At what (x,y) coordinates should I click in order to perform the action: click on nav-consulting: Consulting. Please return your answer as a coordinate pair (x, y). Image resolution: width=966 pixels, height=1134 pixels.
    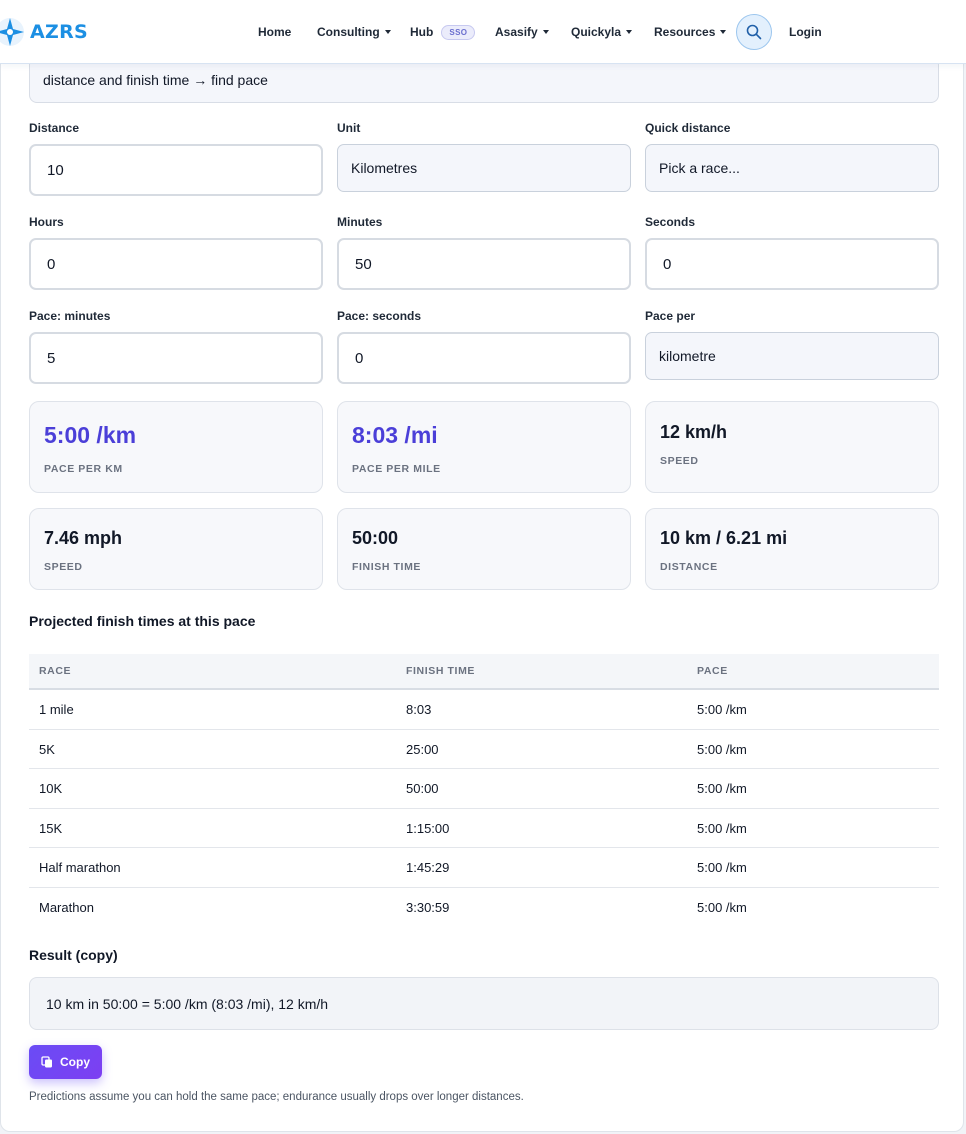
    Looking at the image, I should click on (354, 32).